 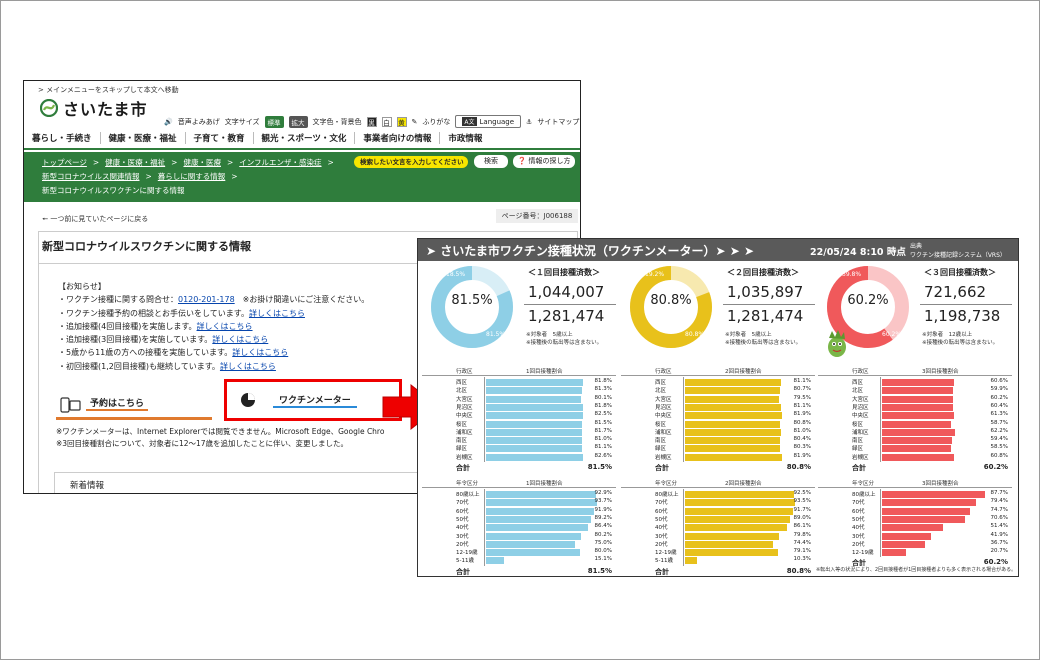 I want to click on dose-count-value: 721,662, so click(x=955, y=292).